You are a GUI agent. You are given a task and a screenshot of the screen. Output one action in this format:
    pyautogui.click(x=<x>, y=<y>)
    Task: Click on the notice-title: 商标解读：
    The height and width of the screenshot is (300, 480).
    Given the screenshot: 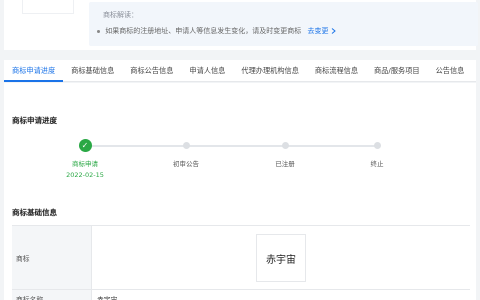 What is the action you would take?
    pyautogui.click(x=120, y=15)
    